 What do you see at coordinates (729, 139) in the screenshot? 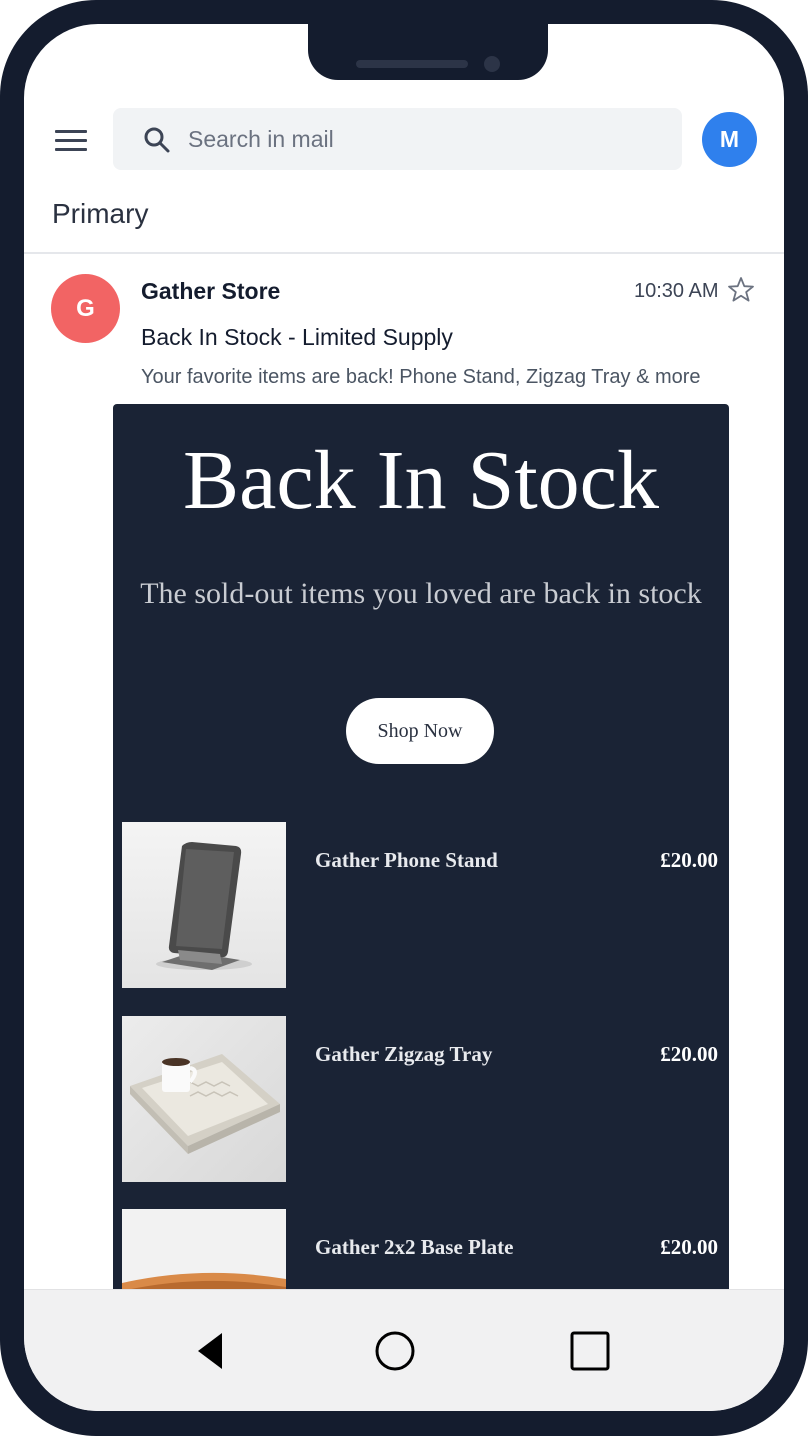
I see `account-avatar: M` at bounding box center [729, 139].